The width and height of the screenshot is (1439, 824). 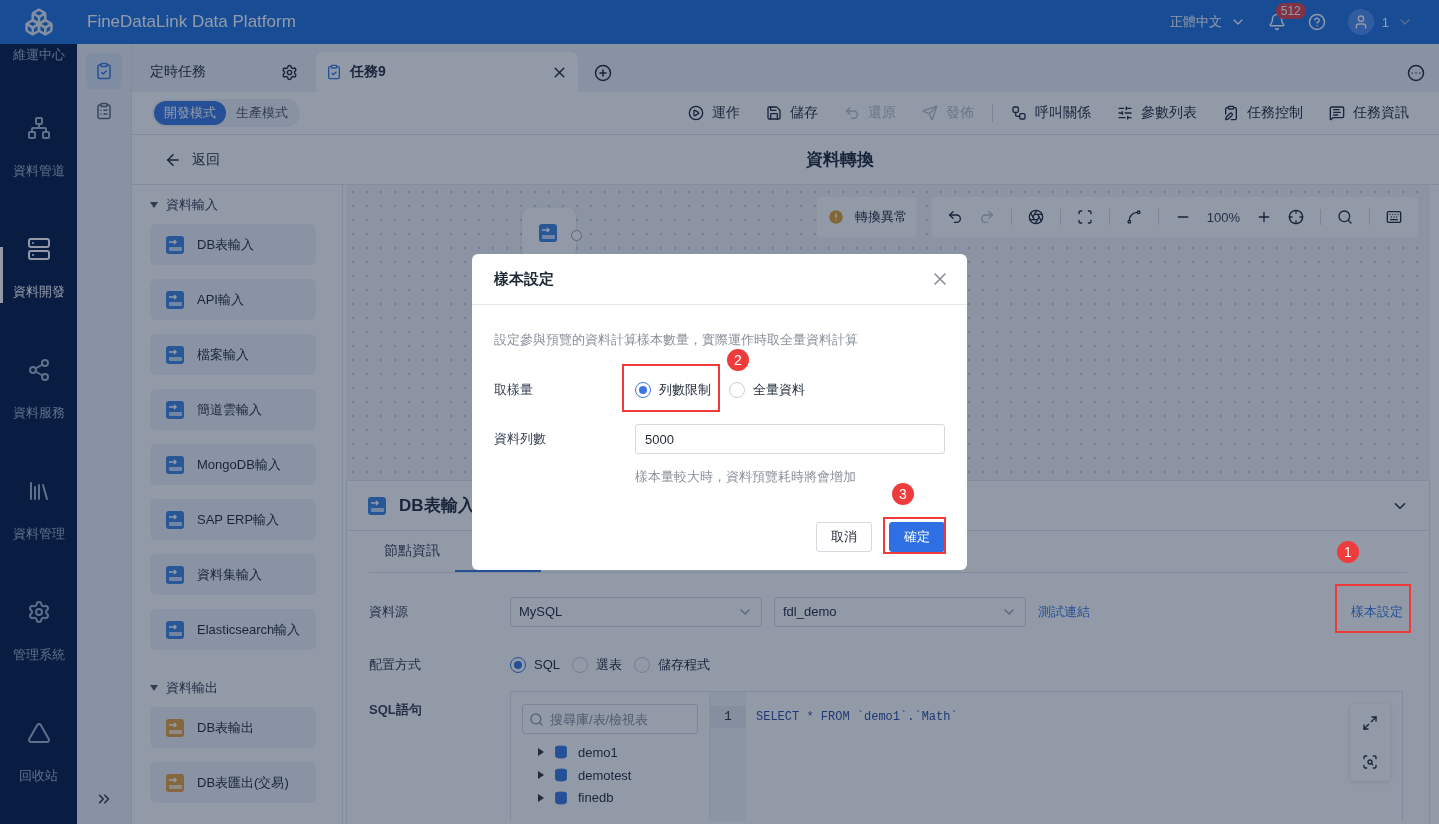 What do you see at coordinates (1223, 217) in the screenshot?
I see `zoom-level: 100%` at bounding box center [1223, 217].